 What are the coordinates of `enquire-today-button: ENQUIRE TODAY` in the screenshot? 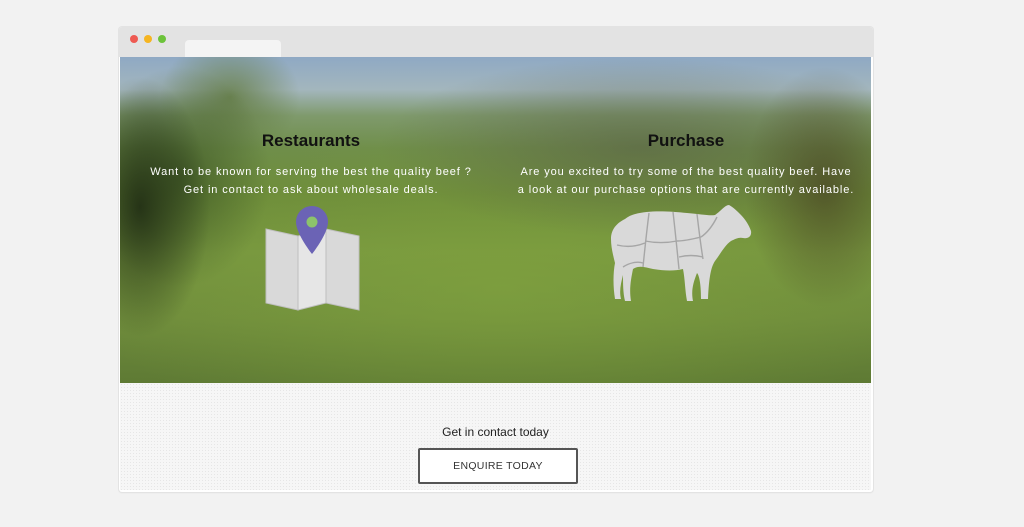 It's located at (498, 466).